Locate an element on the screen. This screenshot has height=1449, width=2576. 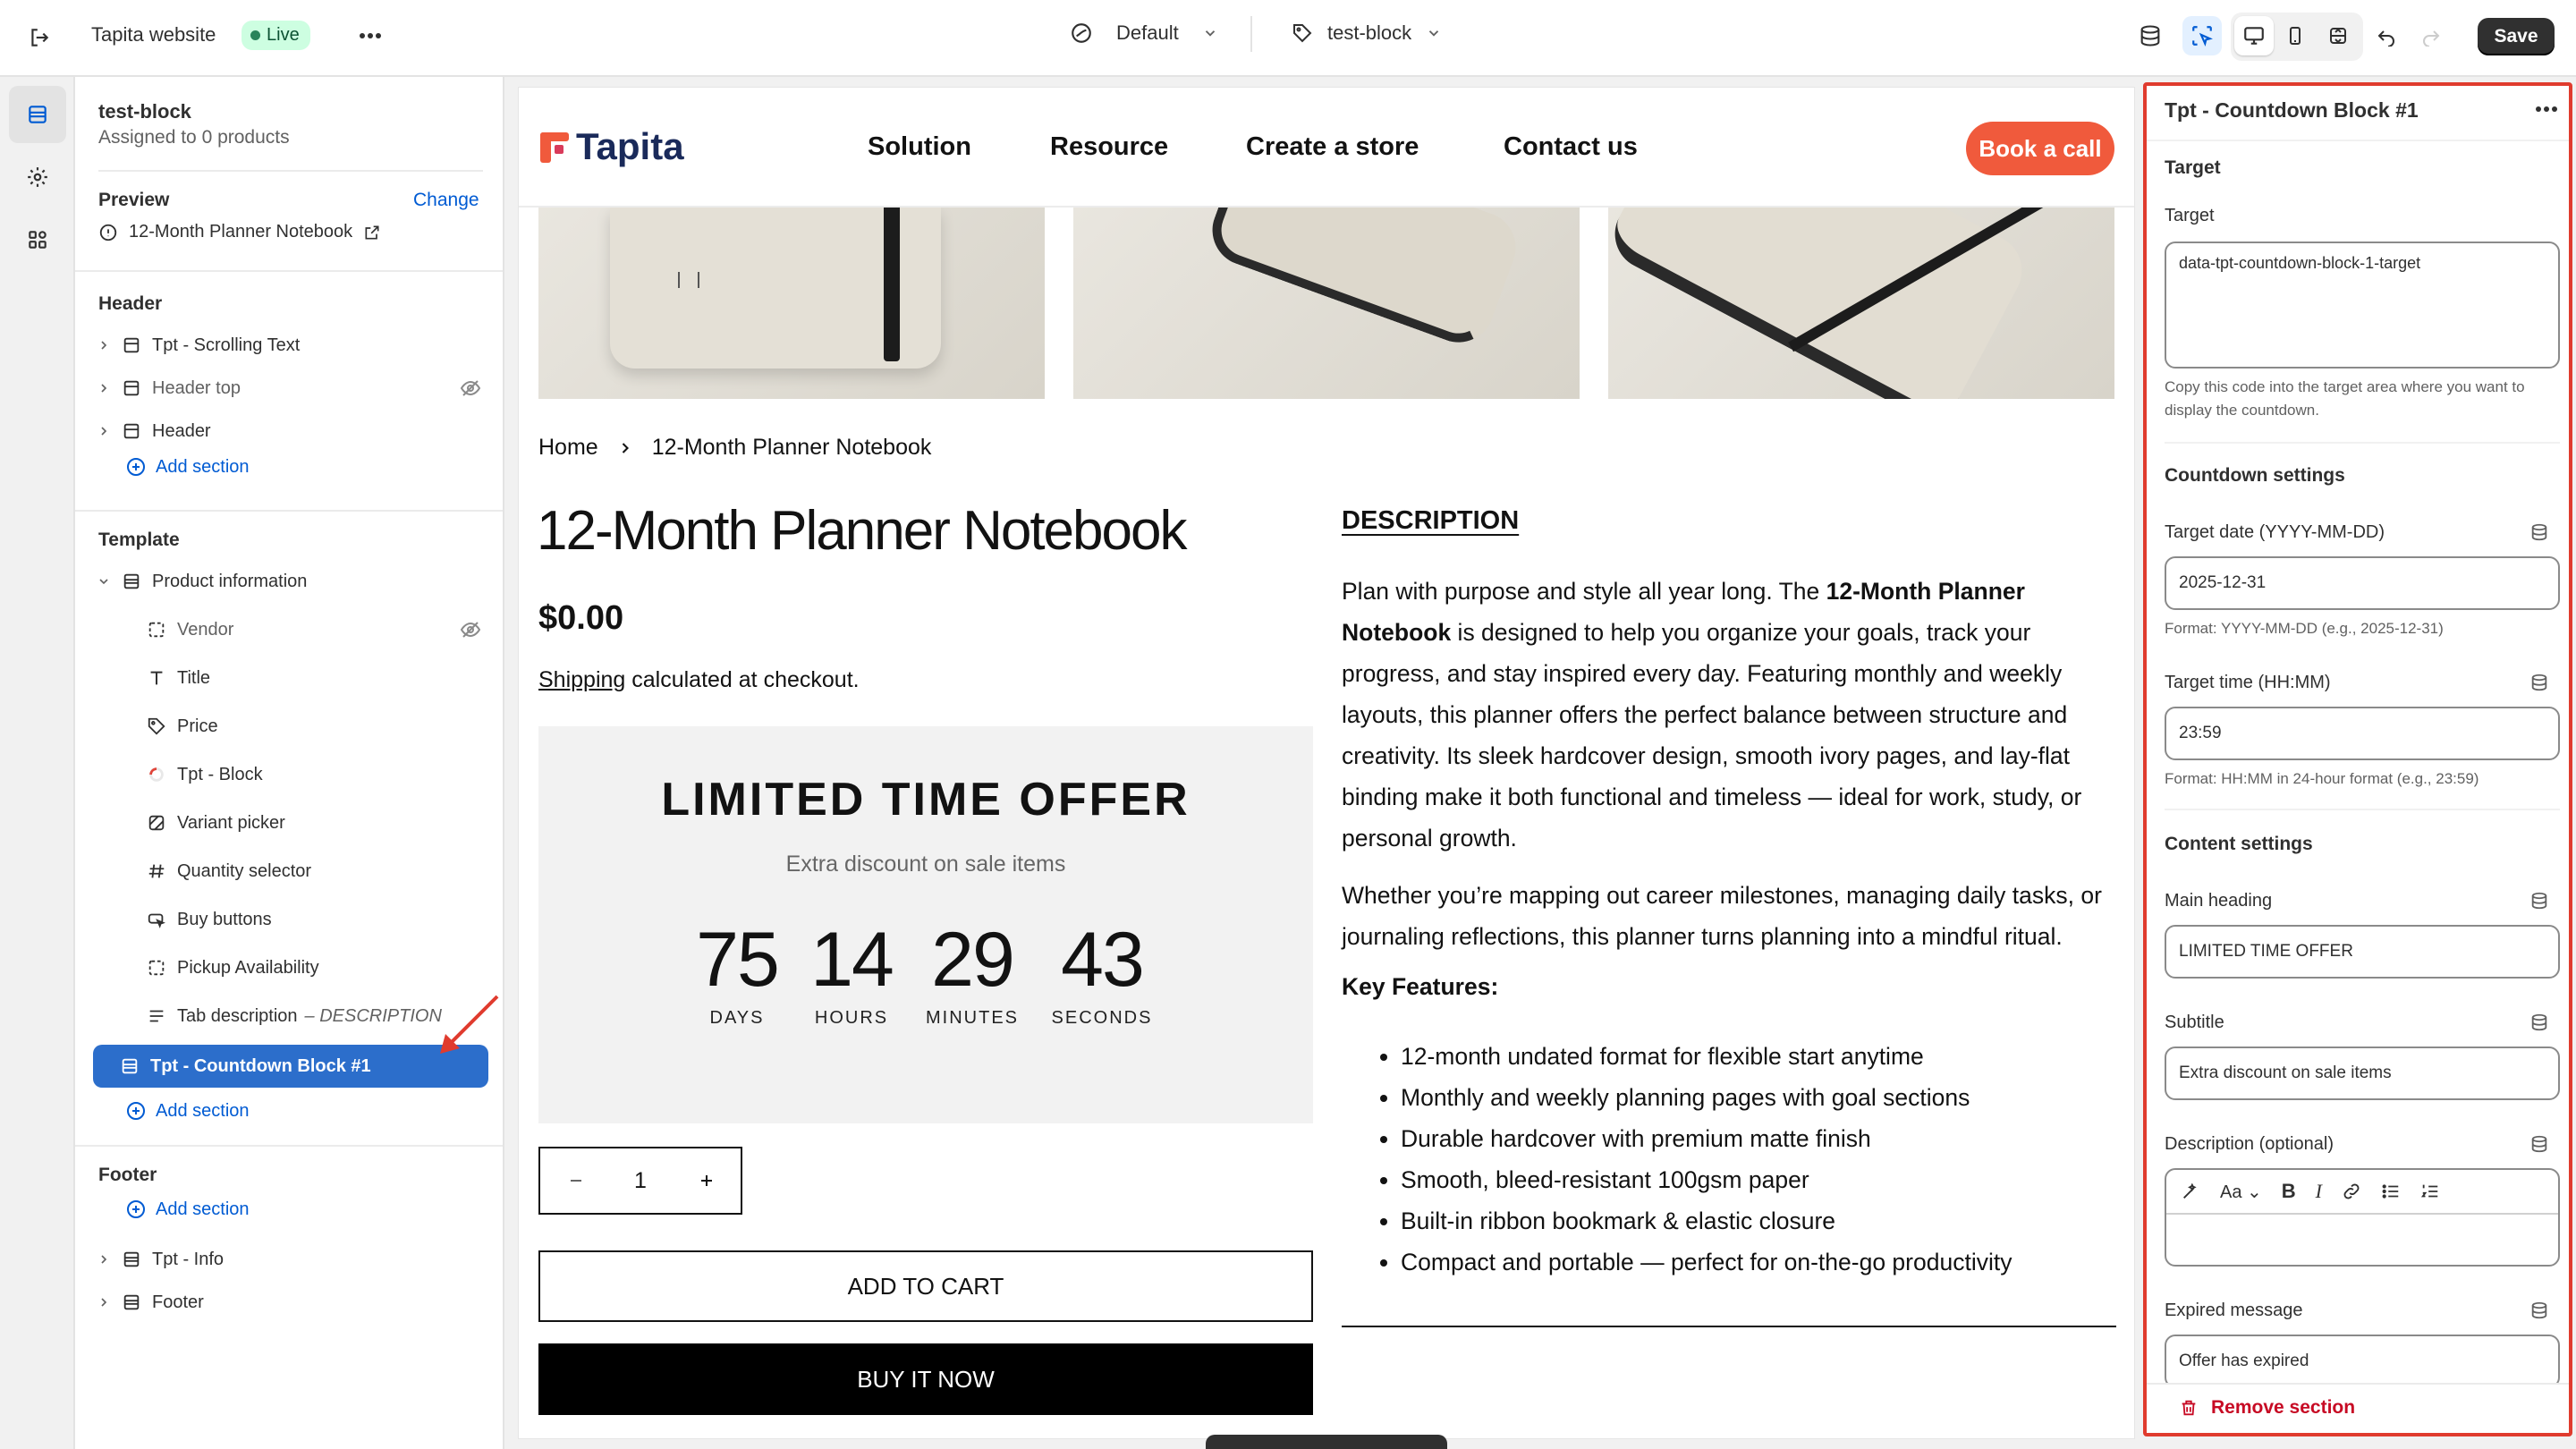
text-size-icon: Aa ⌄ is located at coordinates (2241, 1192).